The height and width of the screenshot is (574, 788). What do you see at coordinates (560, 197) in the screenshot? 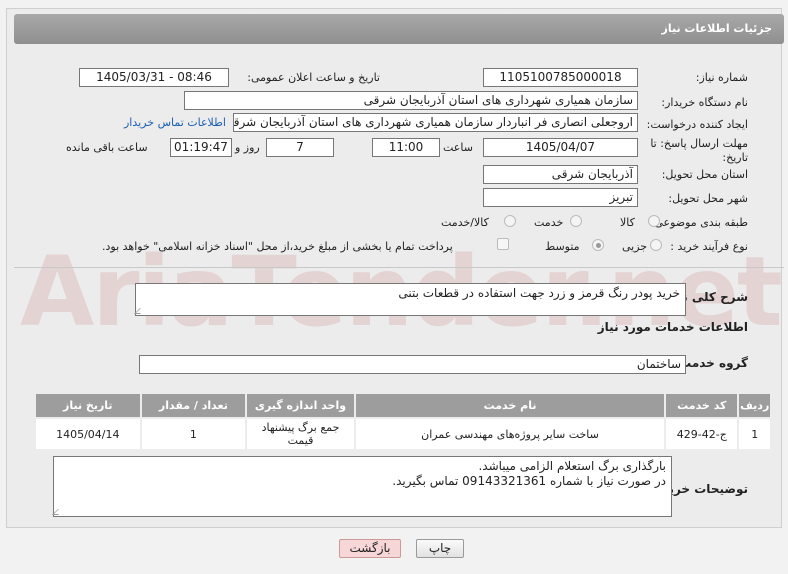
I see `city-field: تبریز` at bounding box center [560, 197].